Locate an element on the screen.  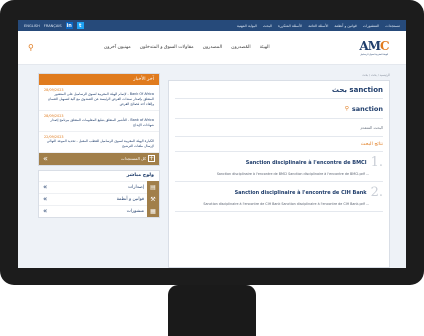
topbar-link: البحث is located at coordinates (267, 26).